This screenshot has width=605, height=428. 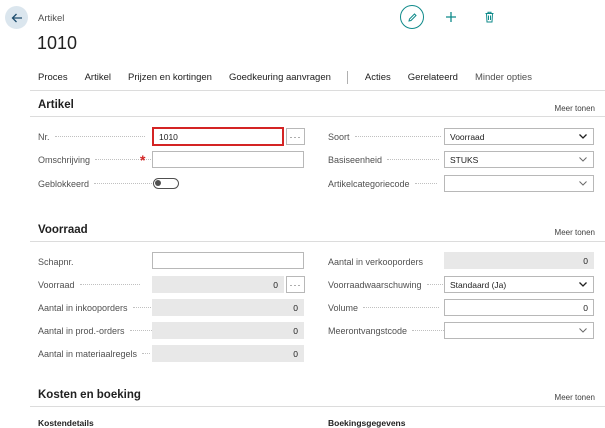 What do you see at coordinates (519, 284) in the screenshot?
I see `voorraadwaarschuwing-select: Standaard (Ja)` at bounding box center [519, 284].